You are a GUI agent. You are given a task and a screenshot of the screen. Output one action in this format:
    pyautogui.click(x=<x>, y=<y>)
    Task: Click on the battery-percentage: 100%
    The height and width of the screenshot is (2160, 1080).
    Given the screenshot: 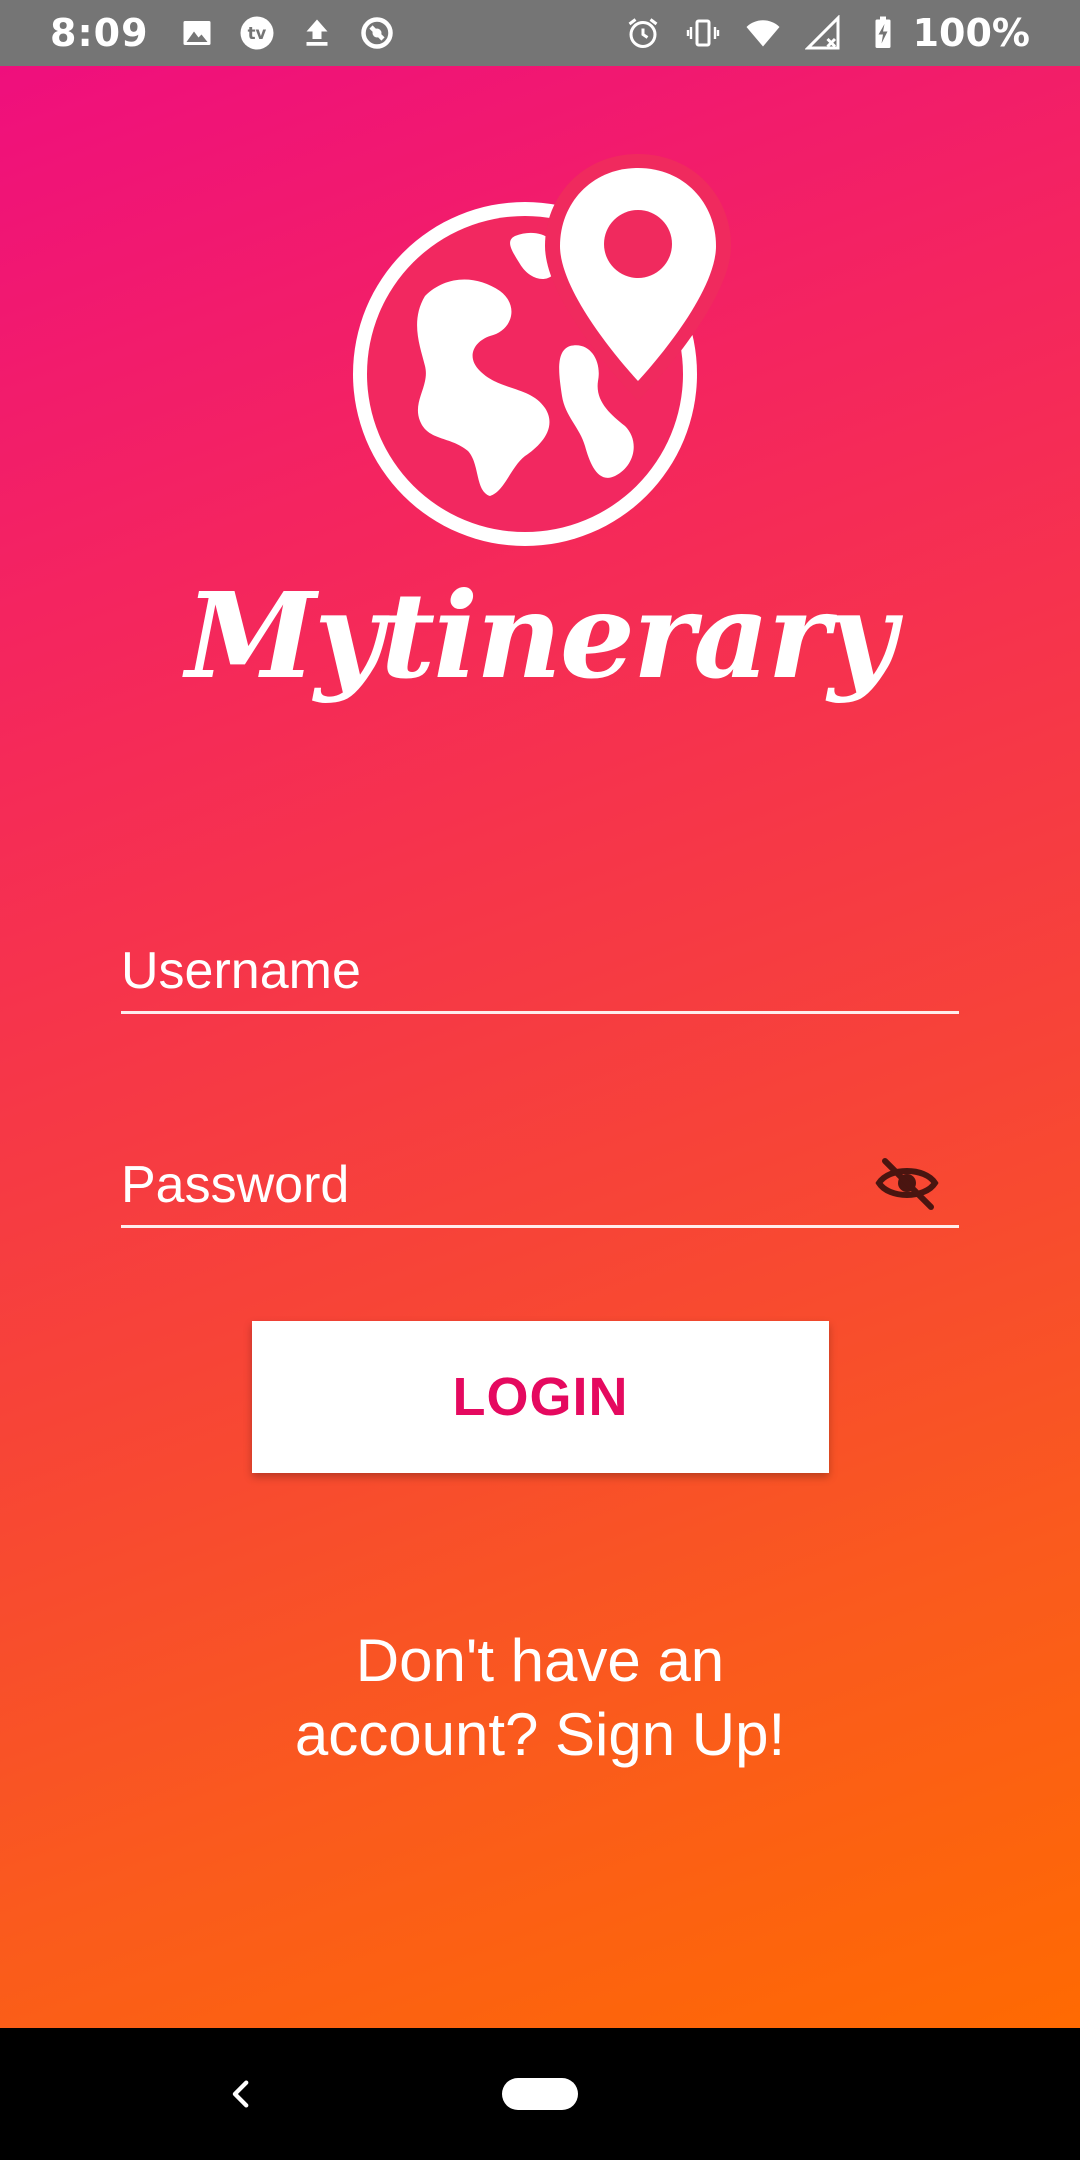 What is the action you would take?
    pyautogui.click(x=971, y=33)
    